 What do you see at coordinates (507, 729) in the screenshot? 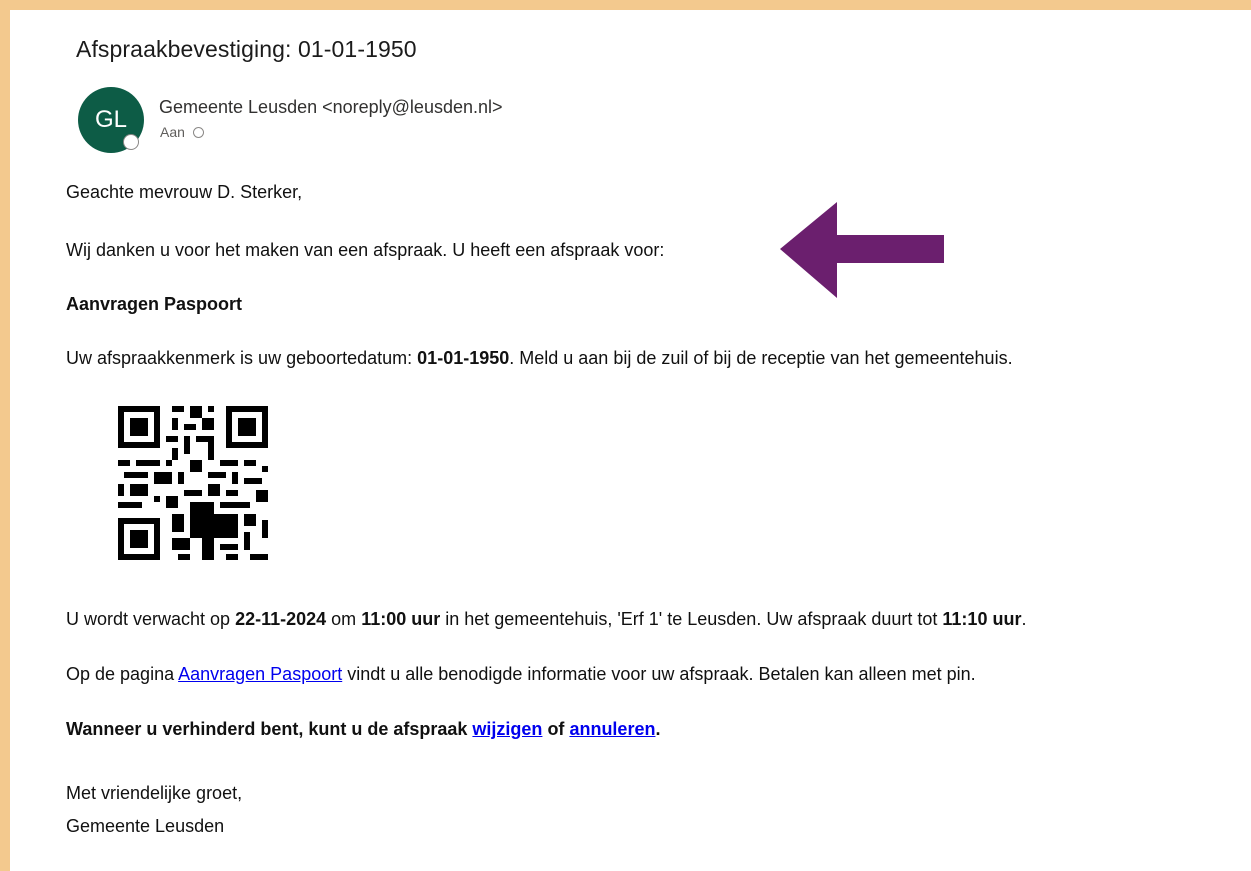
I see `wijzigen-link: wijzigen` at bounding box center [507, 729].